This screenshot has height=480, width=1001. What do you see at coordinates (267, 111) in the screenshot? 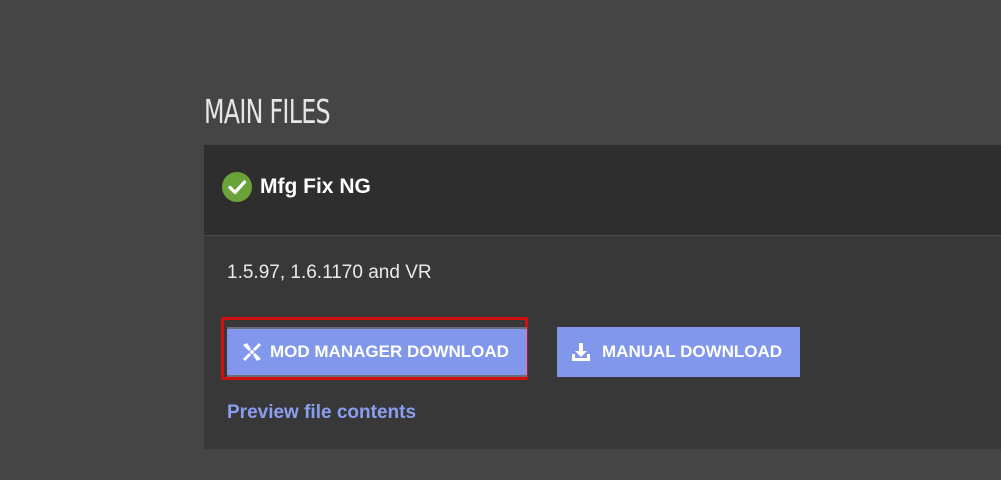
I see `section-title: MAIN FILES` at bounding box center [267, 111].